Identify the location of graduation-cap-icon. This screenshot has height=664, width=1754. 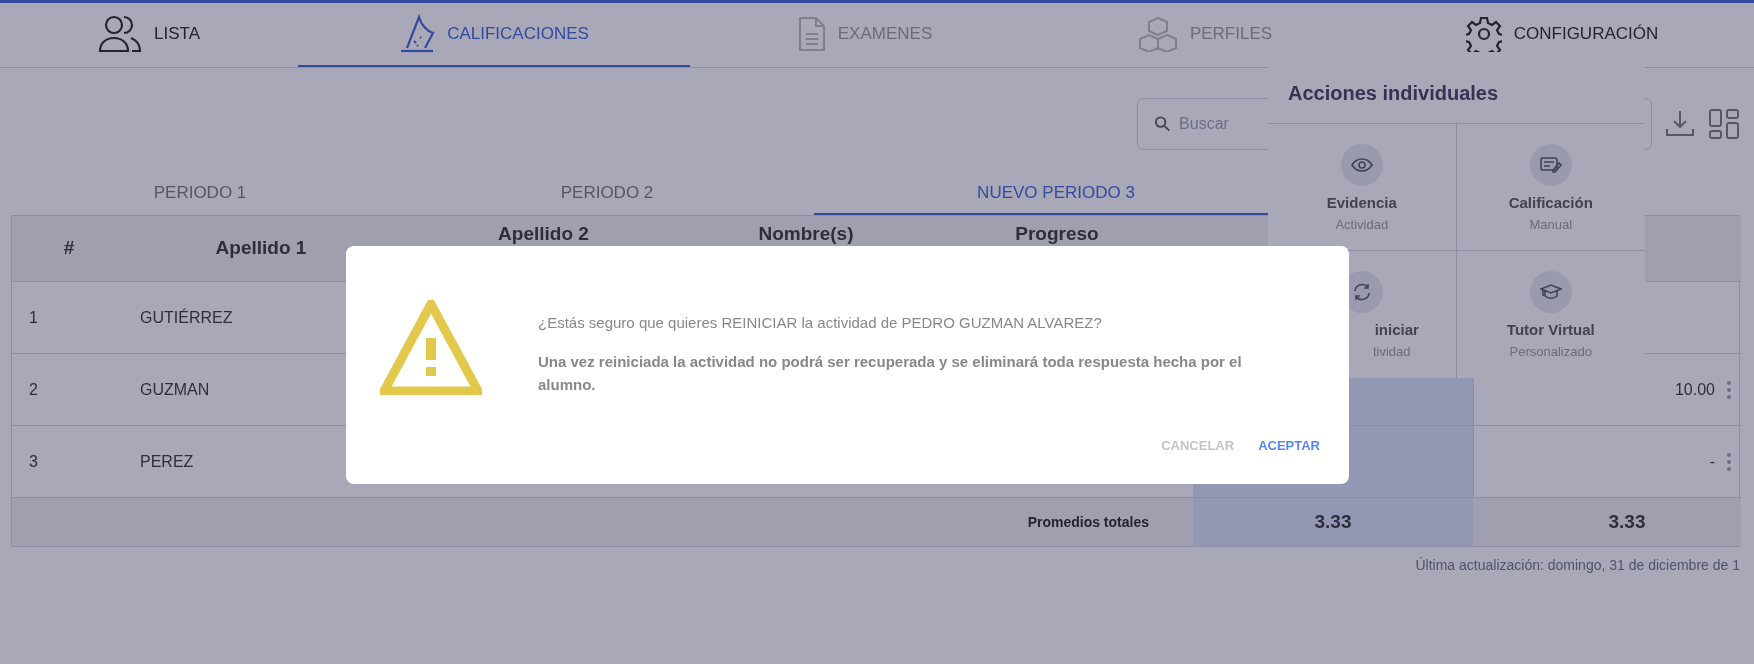
(1550, 292).